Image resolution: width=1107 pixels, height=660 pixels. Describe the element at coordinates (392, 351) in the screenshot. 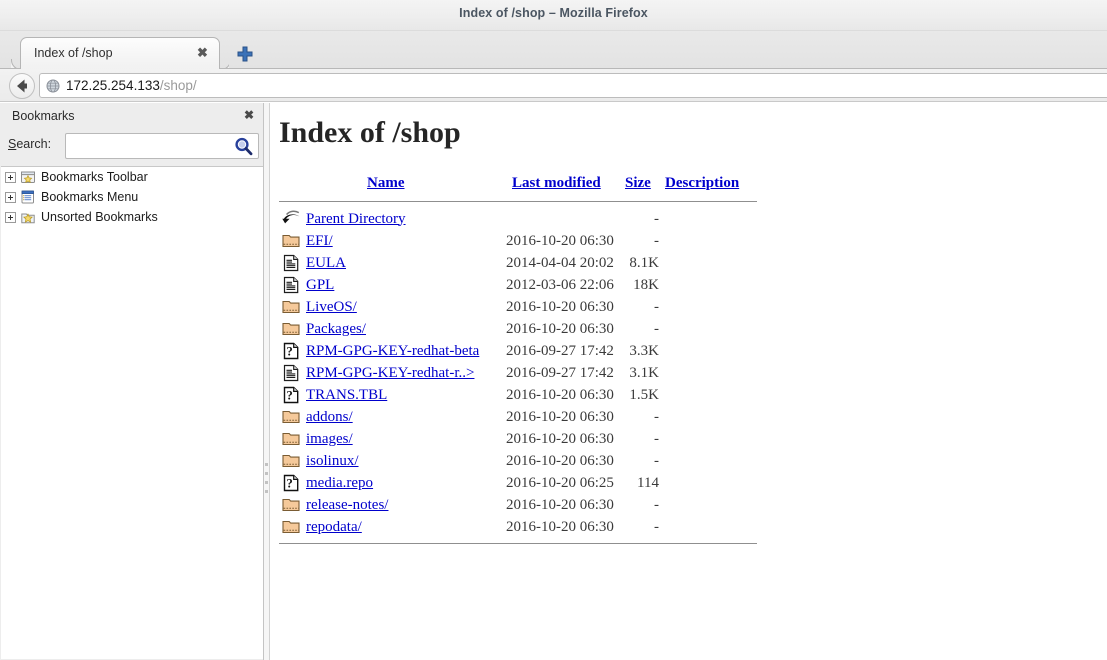

I see `file-link: RPM-GPG-KEY-redhat-beta` at that location.